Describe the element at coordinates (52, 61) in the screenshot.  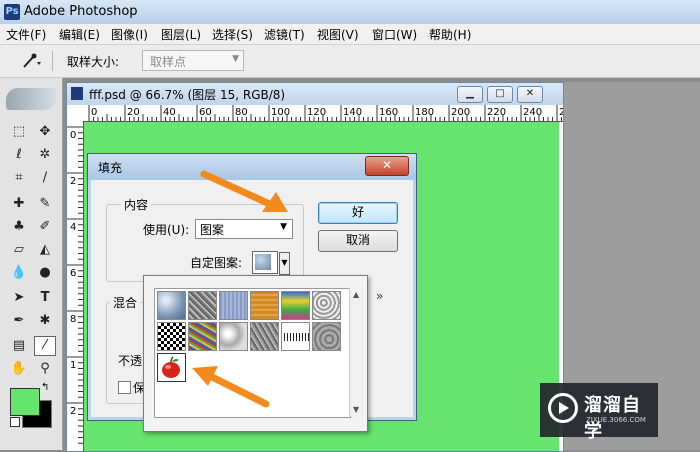
I see `separator` at that location.